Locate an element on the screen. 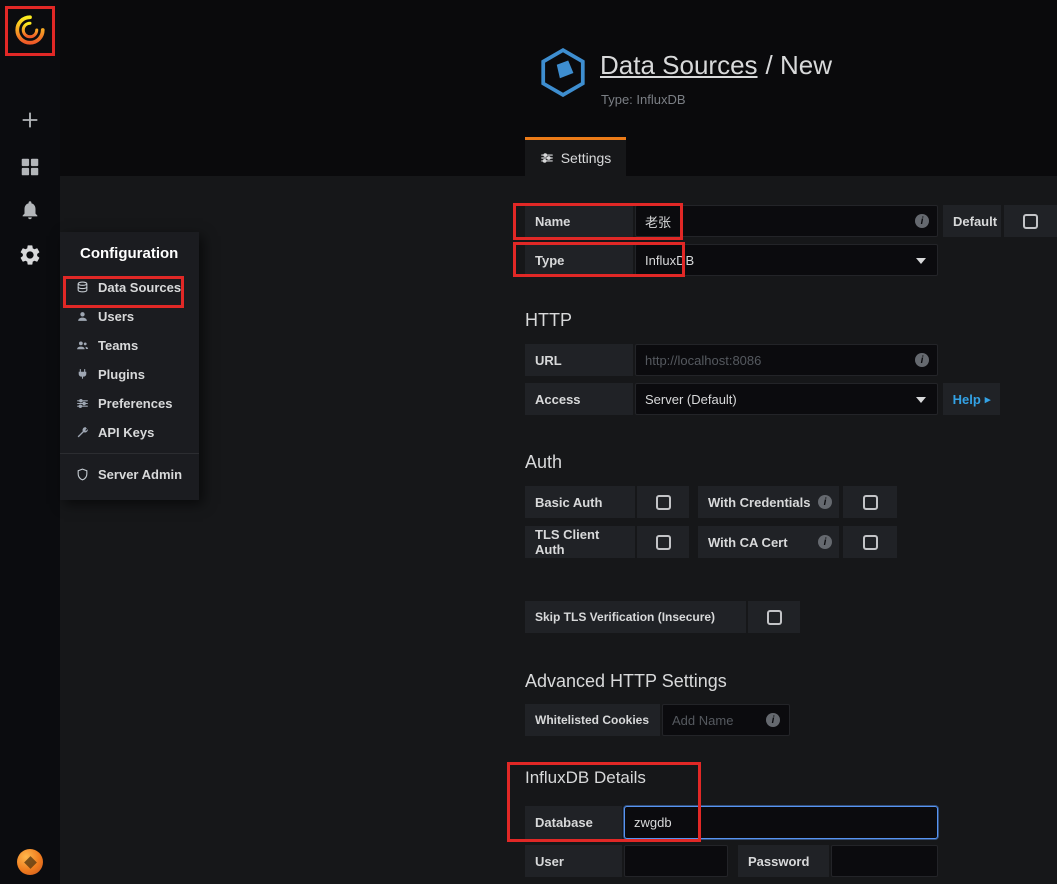  skip-tls-checkbox is located at coordinates (774, 617).